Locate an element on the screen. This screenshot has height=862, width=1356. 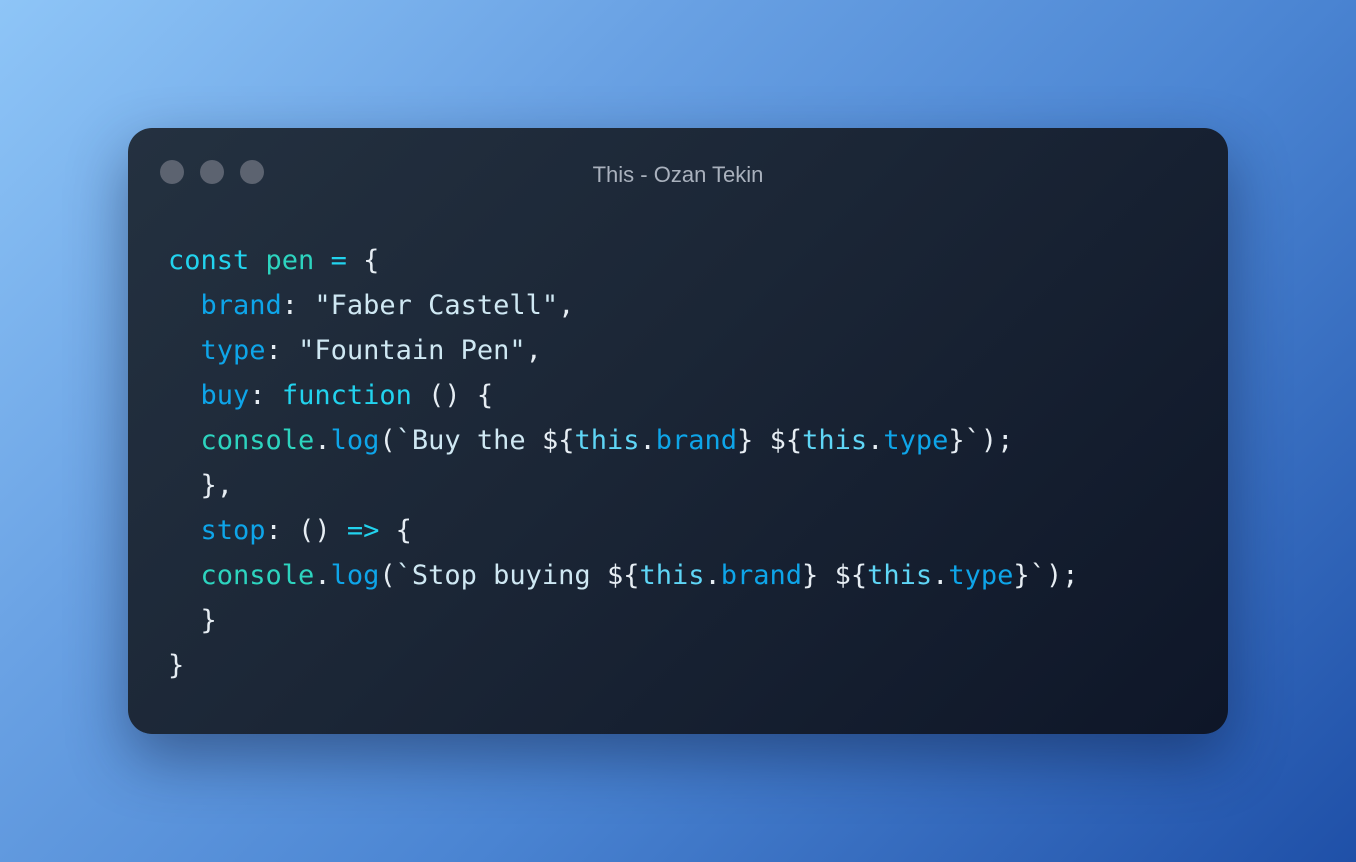
string-type-value: "Fountain Pen" is located at coordinates (412, 350).